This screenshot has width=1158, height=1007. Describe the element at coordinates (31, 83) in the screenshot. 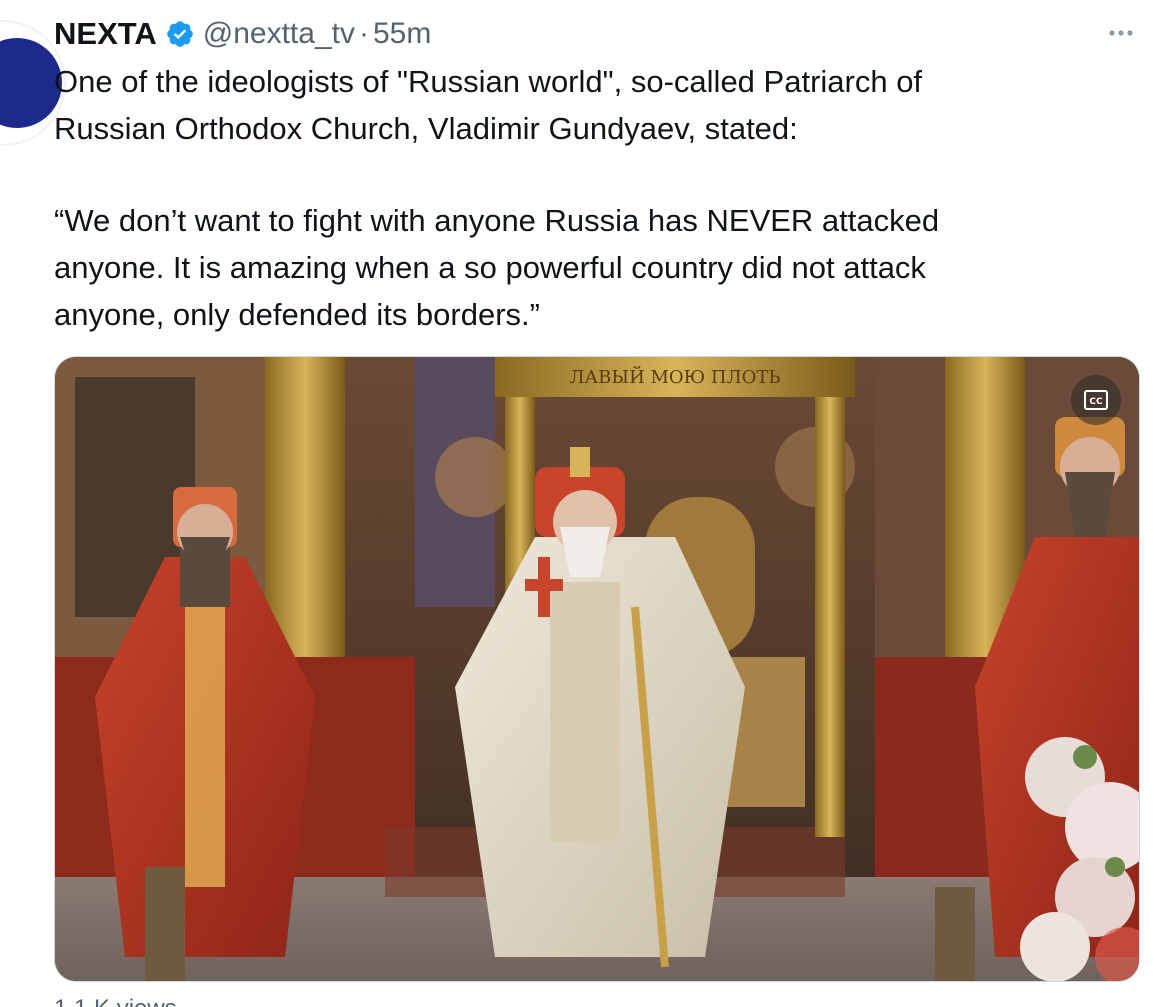

I see `avatar-image` at that location.